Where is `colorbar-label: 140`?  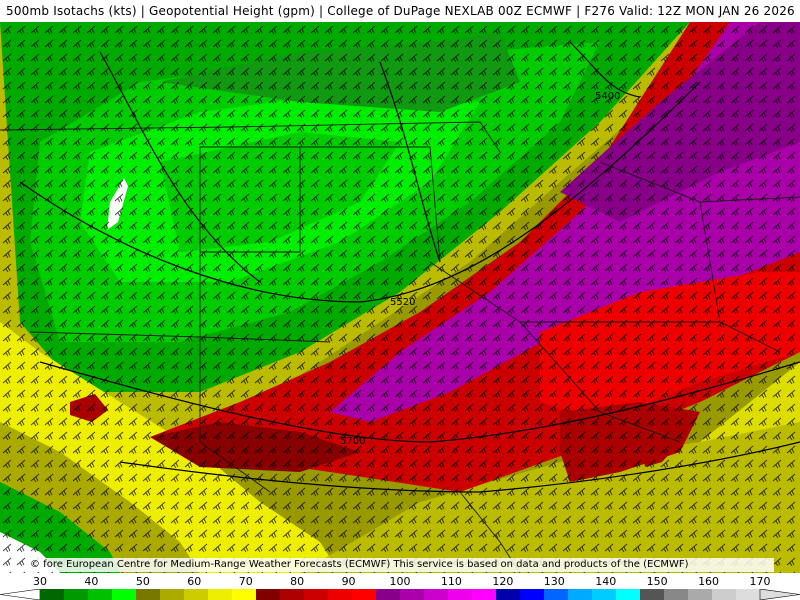
colorbar-label: 140 is located at coordinates (606, 581).